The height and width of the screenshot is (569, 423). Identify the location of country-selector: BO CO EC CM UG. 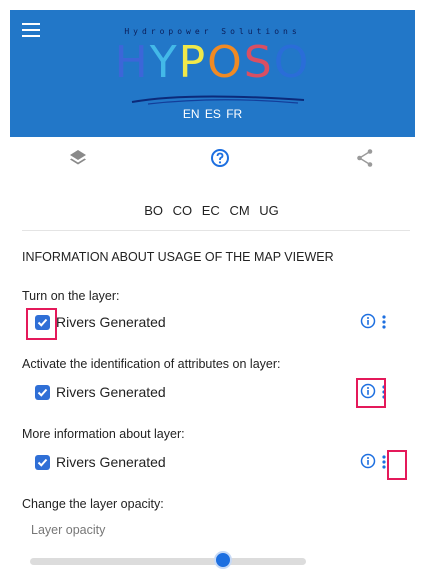
(211, 210).